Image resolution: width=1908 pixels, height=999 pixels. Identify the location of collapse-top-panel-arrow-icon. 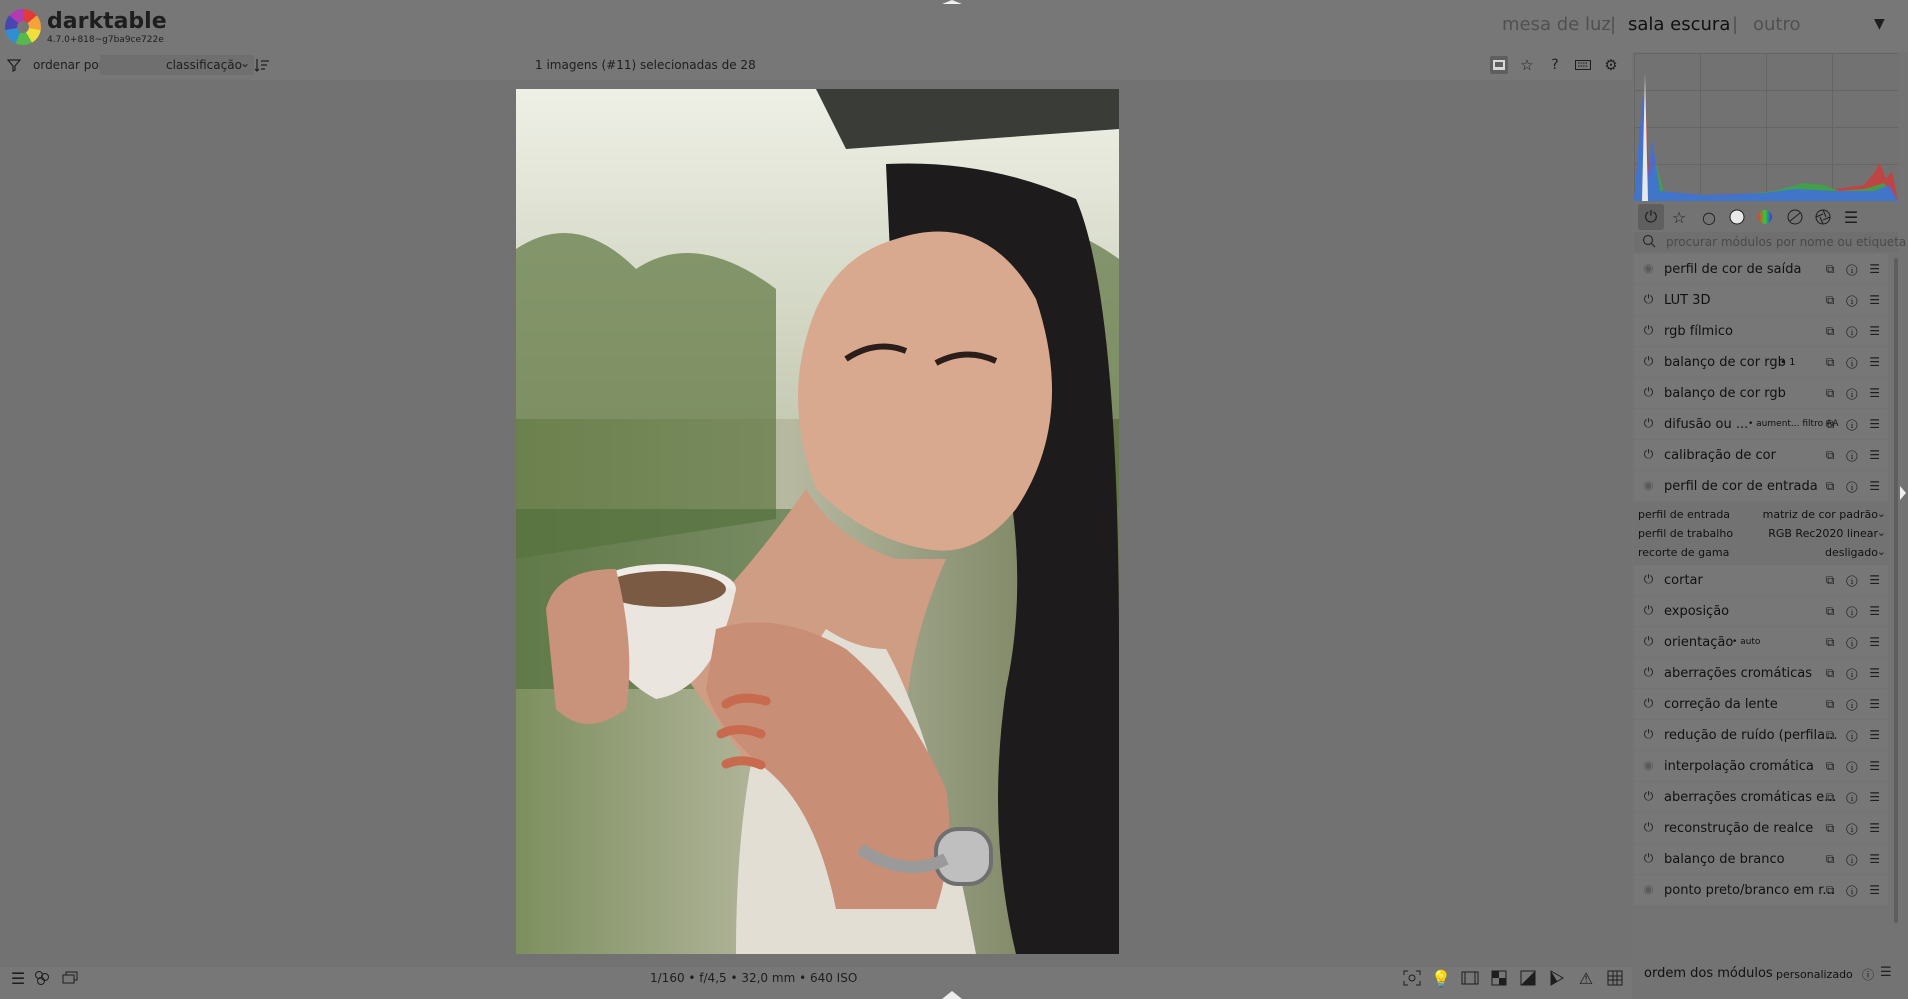
(952, 2).